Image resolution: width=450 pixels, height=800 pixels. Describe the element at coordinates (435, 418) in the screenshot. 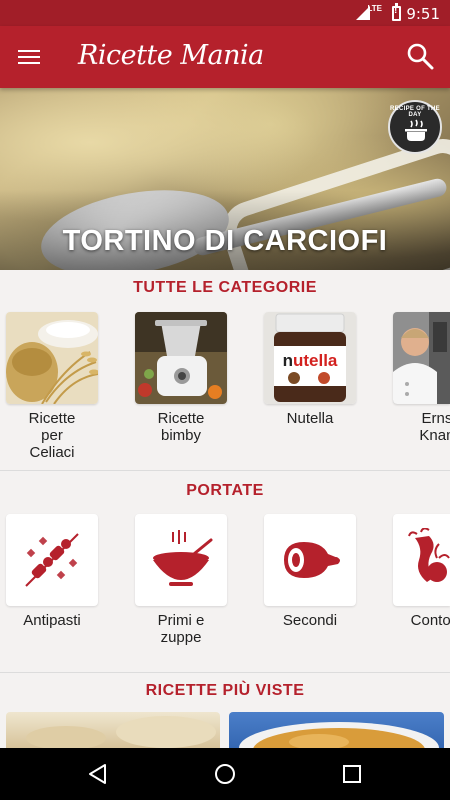

I see `label-line: Ernst` at that location.